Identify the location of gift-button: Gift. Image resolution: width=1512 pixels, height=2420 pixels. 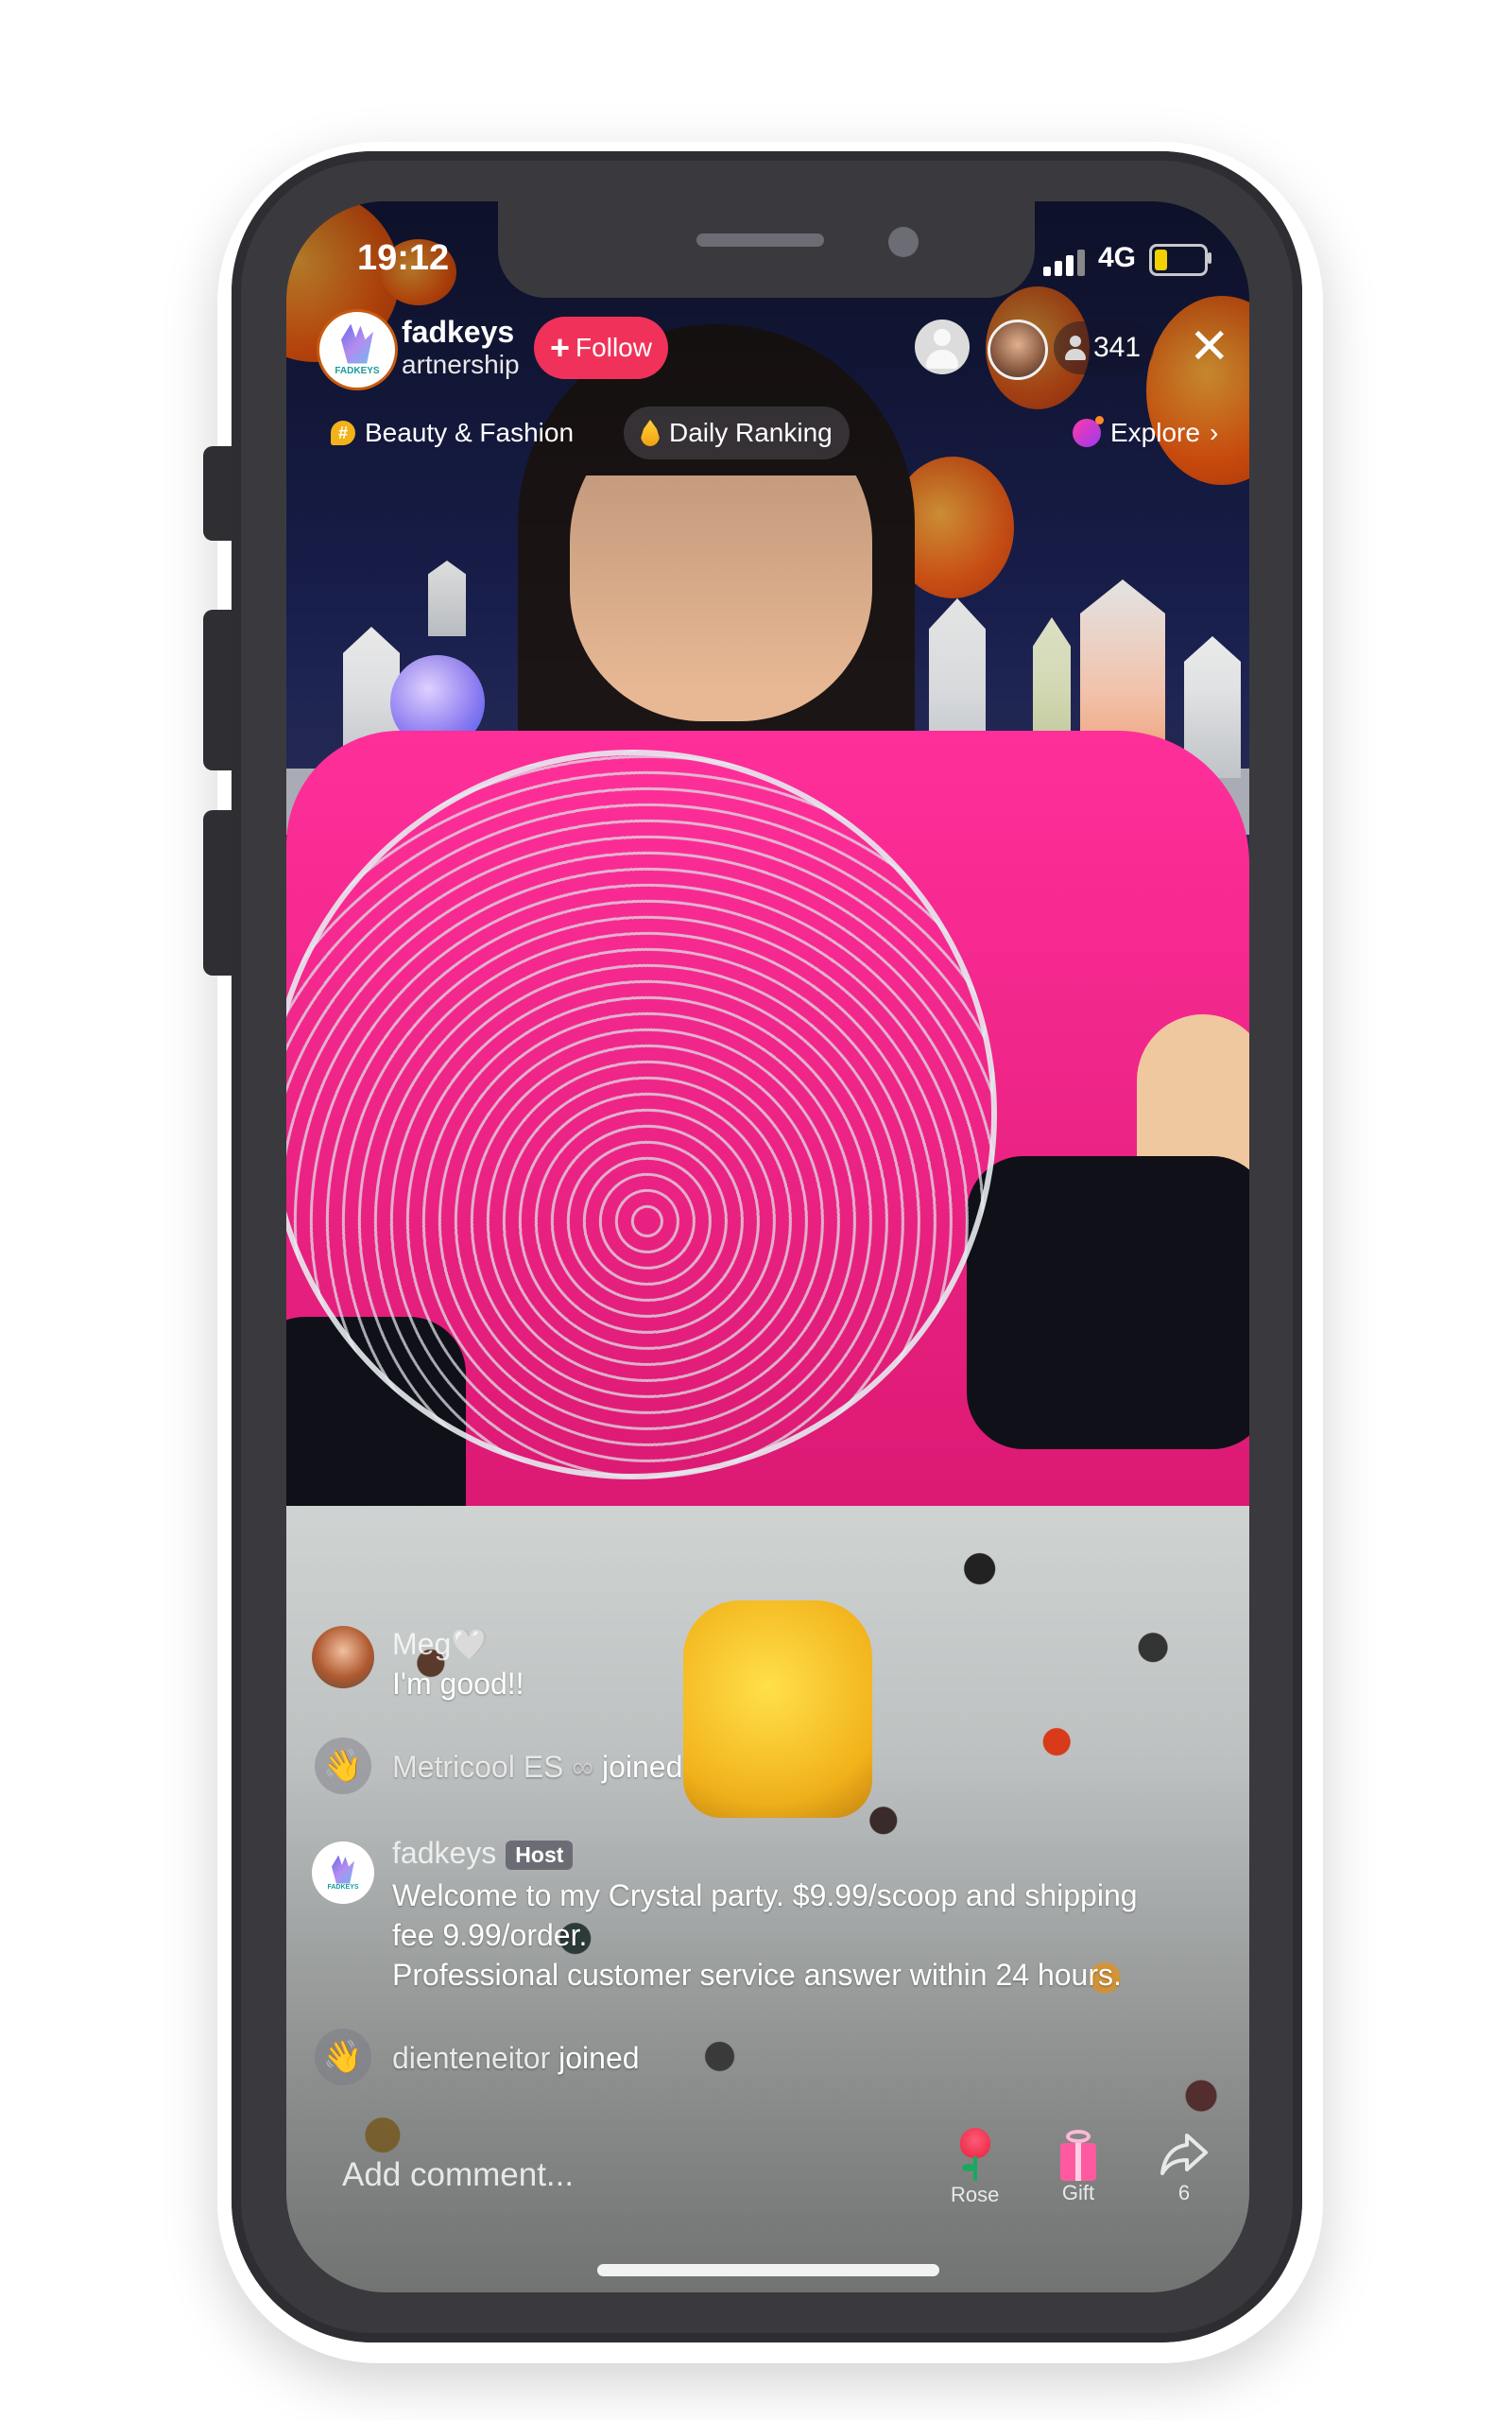
(1078, 2166).